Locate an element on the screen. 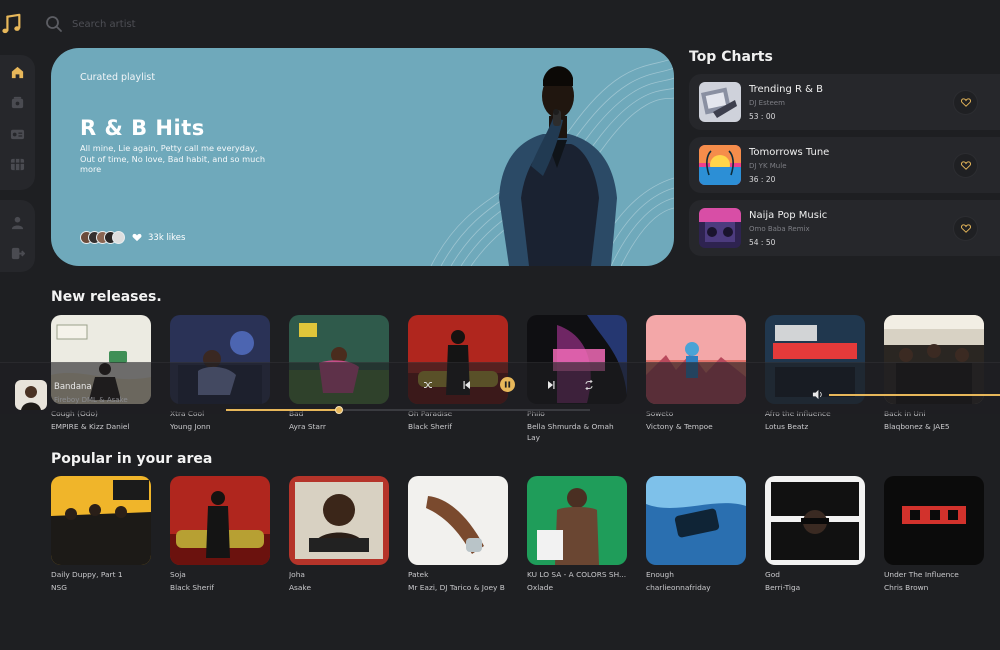 The image size is (1000, 650). volume-slider is located at coordinates (914, 395).